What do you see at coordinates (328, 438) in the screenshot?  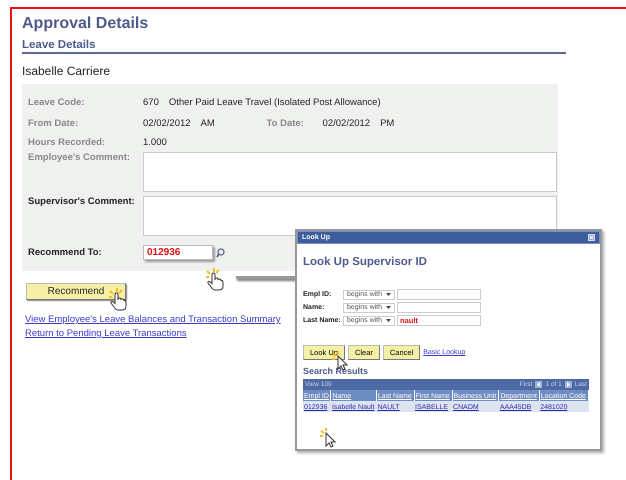 I see `arrow-cursor-icon` at bounding box center [328, 438].